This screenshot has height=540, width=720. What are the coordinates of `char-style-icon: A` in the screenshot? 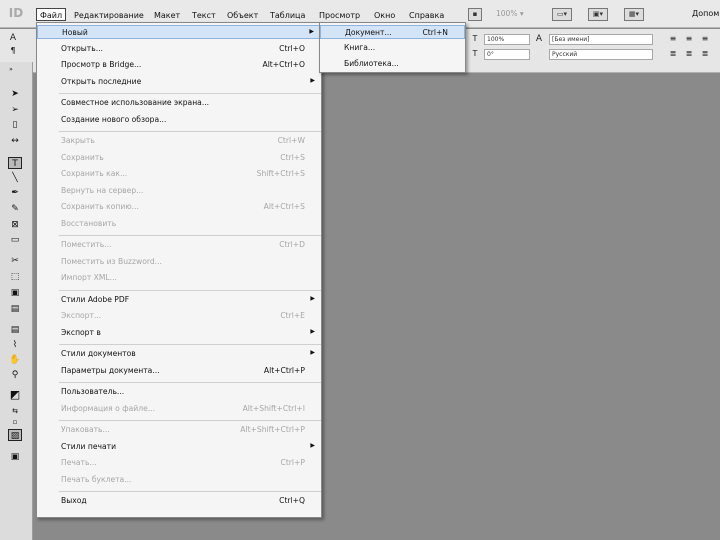 It's located at (539, 39).